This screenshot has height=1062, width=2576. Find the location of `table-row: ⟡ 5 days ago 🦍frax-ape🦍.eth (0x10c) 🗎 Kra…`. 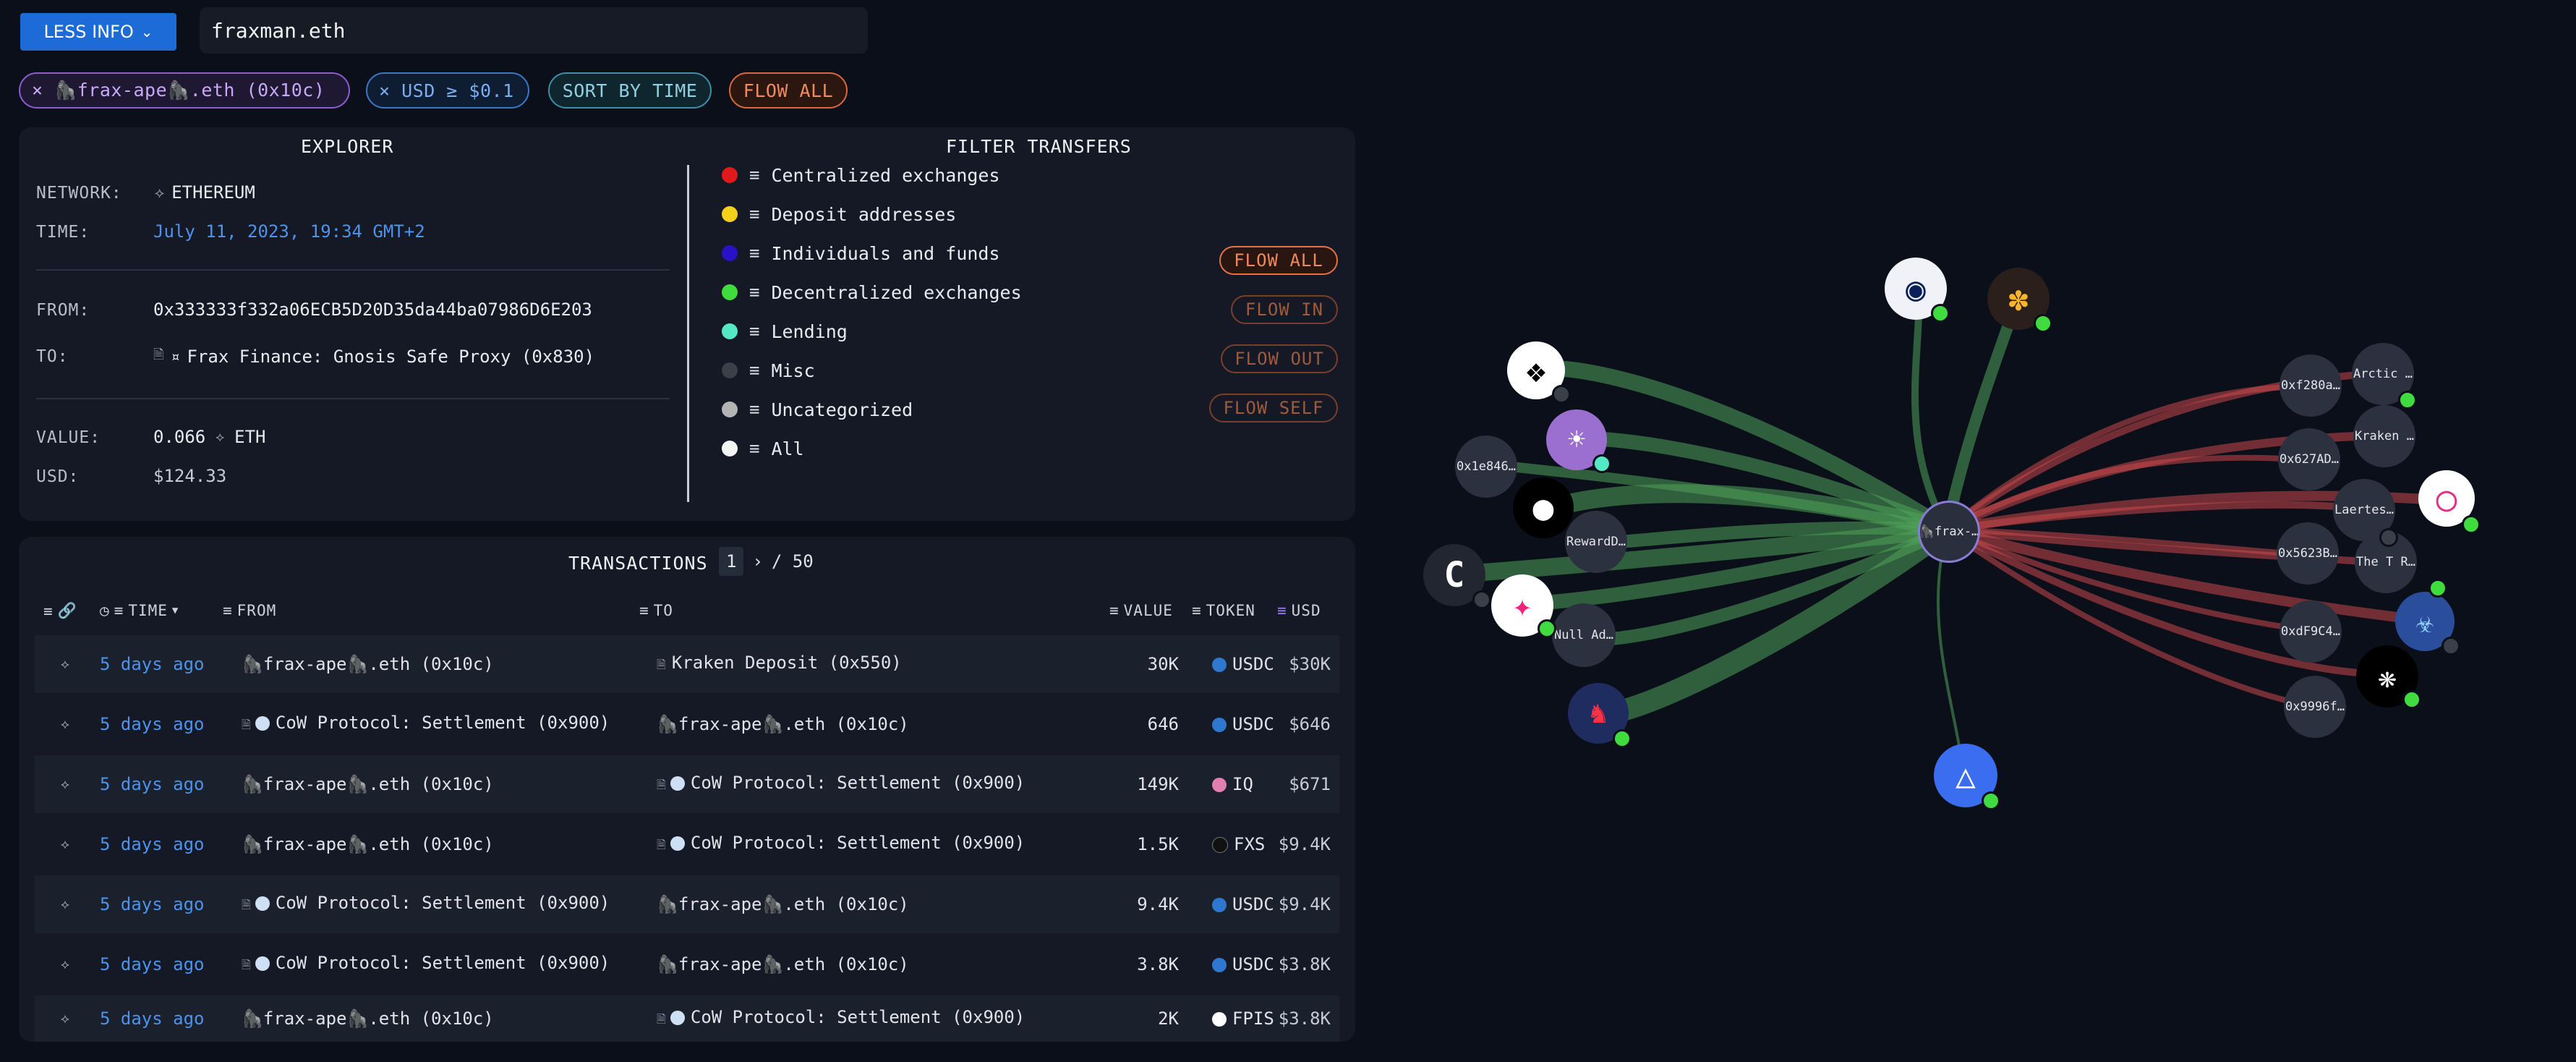

table-row: ⟡ 5 days ago 🦍frax-ape🦍.eth (0x10c) 🗎 Kra… is located at coordinates (687, 664).